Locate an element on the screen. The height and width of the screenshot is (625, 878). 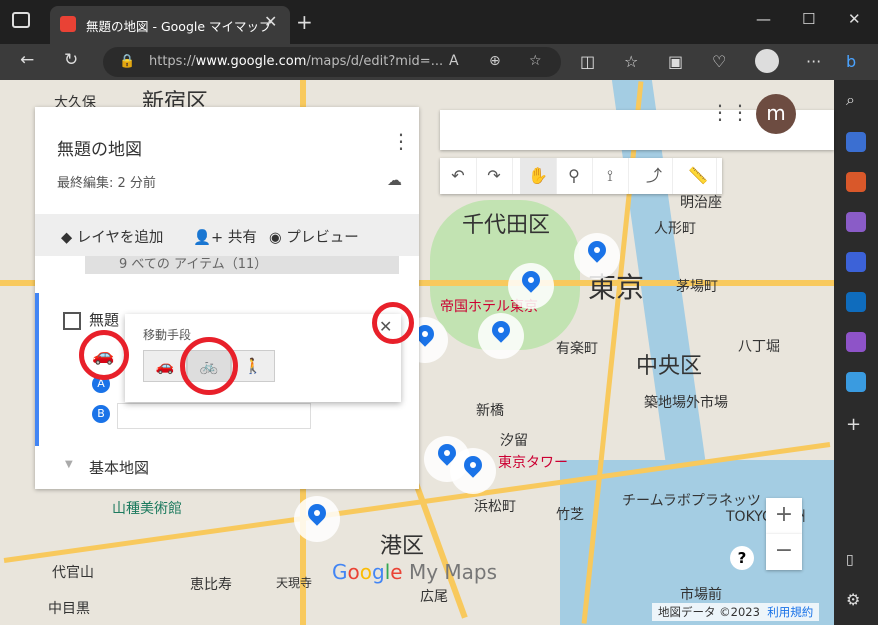
map-label: 天現寺 is located at coordinates (294, 583).